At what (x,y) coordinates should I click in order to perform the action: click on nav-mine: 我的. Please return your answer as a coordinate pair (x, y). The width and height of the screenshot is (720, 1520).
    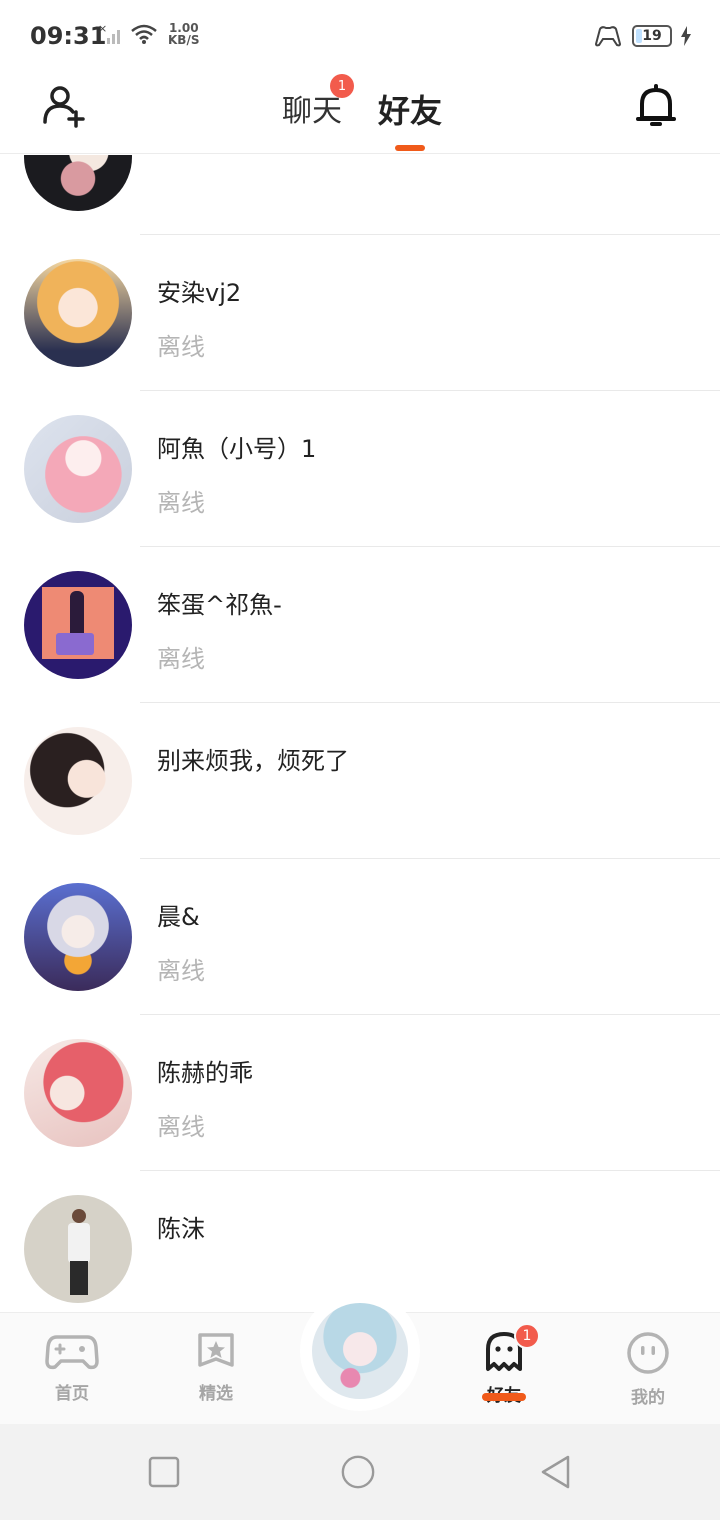
    Looking at the image, I should click on (648, 1369).